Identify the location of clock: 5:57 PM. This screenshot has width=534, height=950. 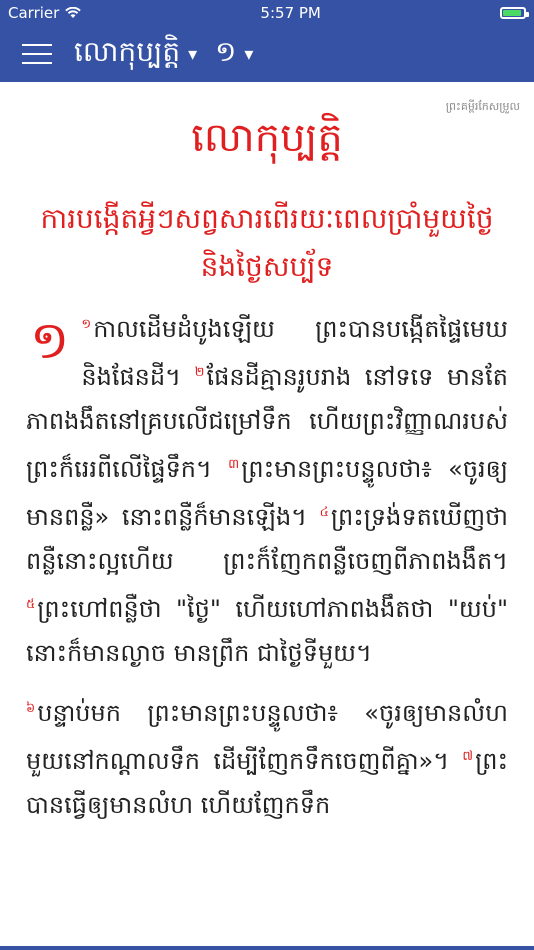
(290, 13).